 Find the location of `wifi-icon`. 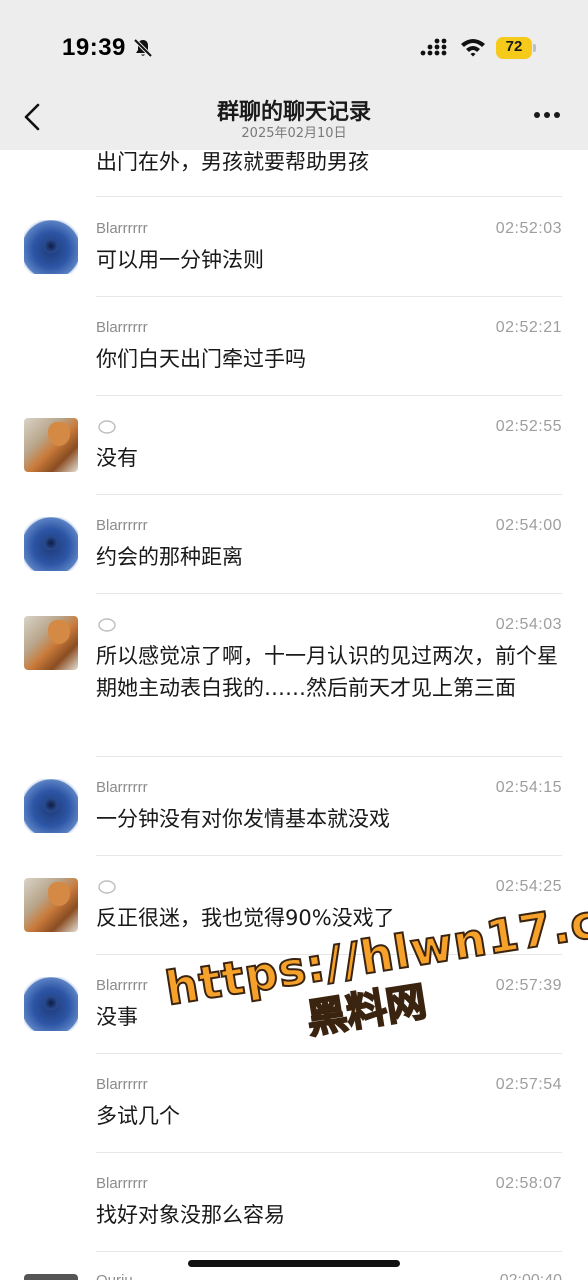

wifi-icon is located at coordinates (473, 48).